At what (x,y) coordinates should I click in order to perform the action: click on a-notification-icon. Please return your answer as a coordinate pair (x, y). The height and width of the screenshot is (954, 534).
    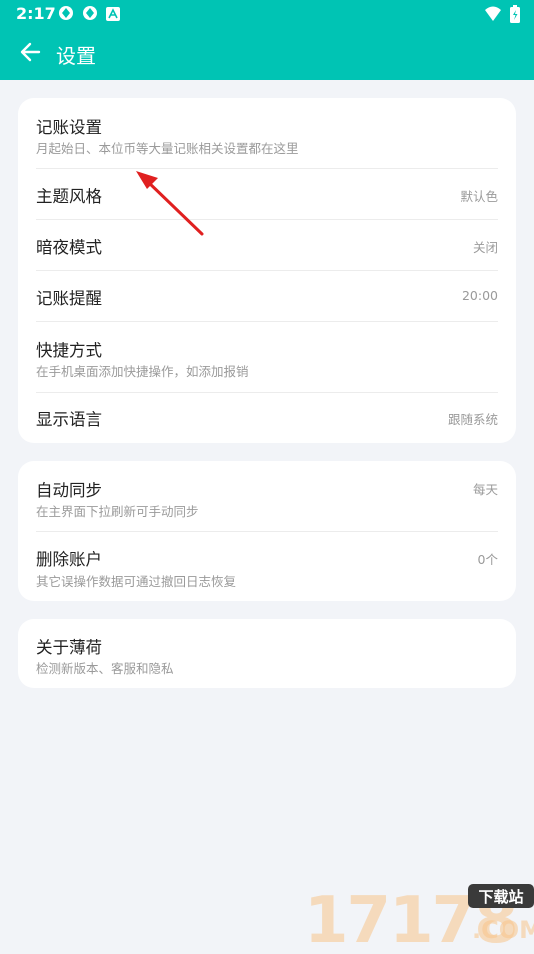
    Looking at the image, I should click on (113, 15).